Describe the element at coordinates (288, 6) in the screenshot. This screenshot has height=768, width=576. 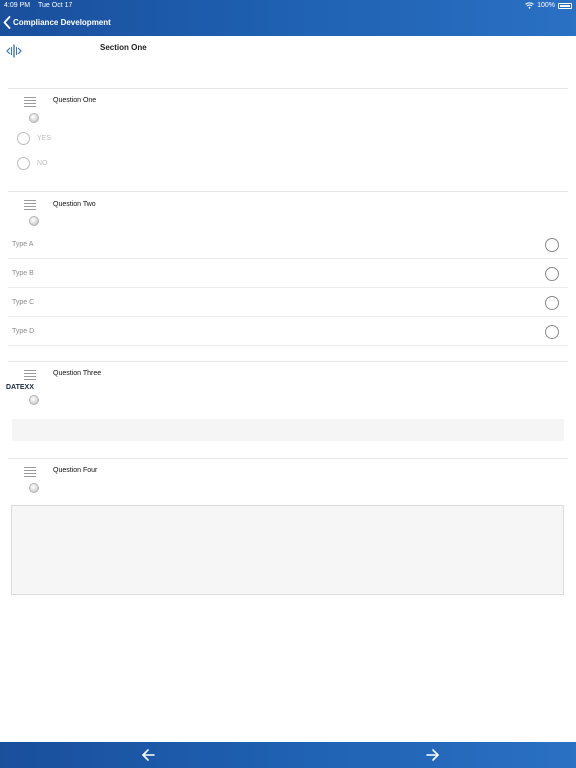
I see `status-bar: 4:09 PM Tue Oct 17 100%` at that location.